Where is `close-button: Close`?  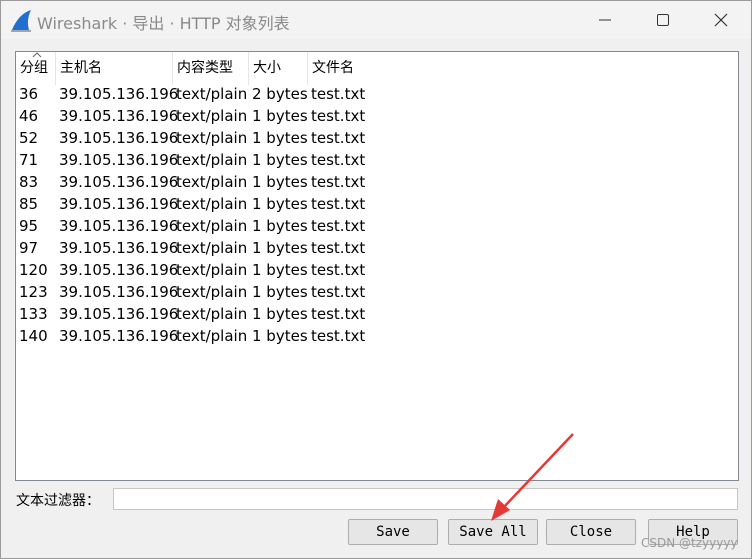
close-button: Close is located at coordinates (591, 532).